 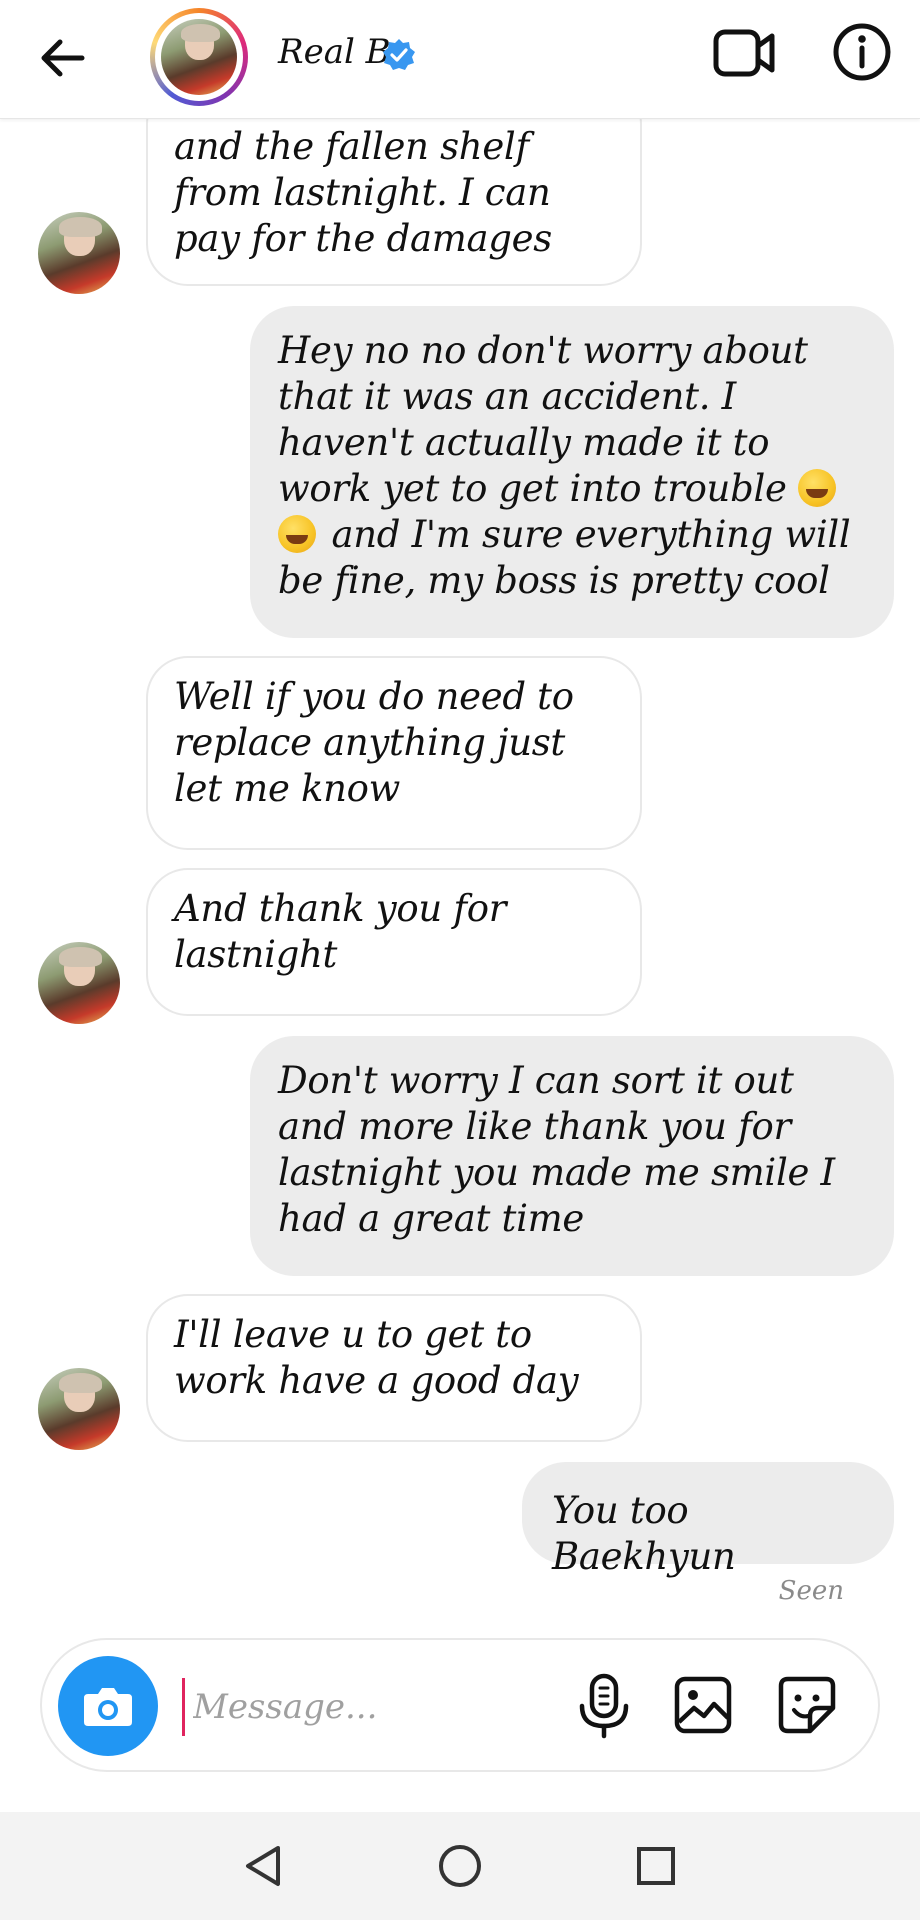 I want to click on back-button, so click(x=64, y=58).